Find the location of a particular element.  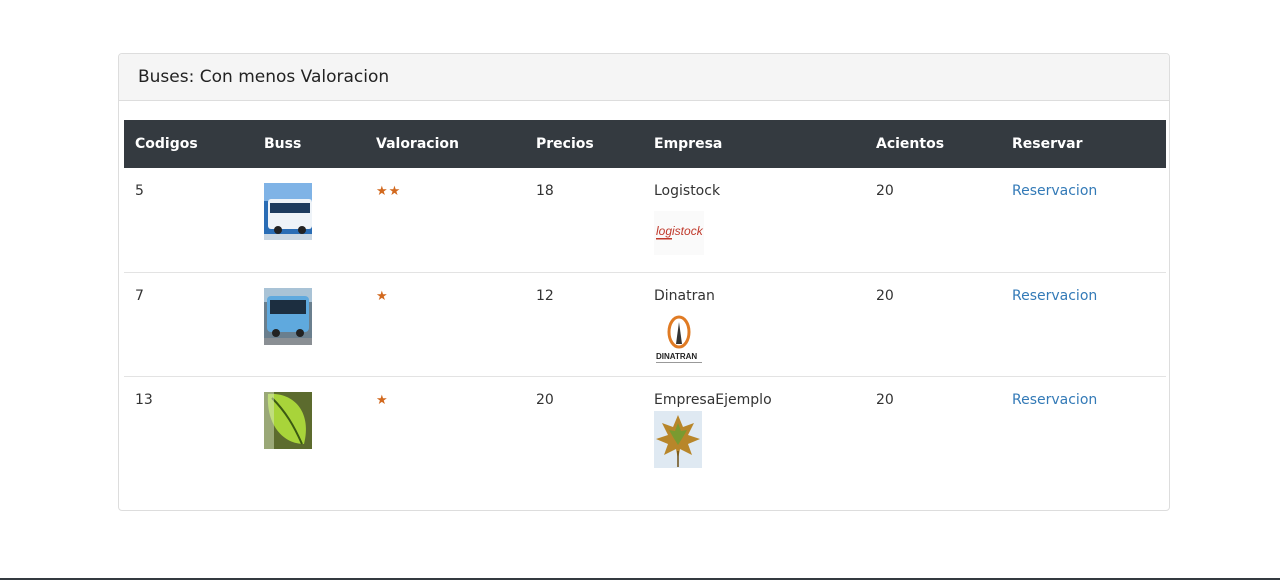

empresa-name: Logistock is located at coordinates (687, 191).